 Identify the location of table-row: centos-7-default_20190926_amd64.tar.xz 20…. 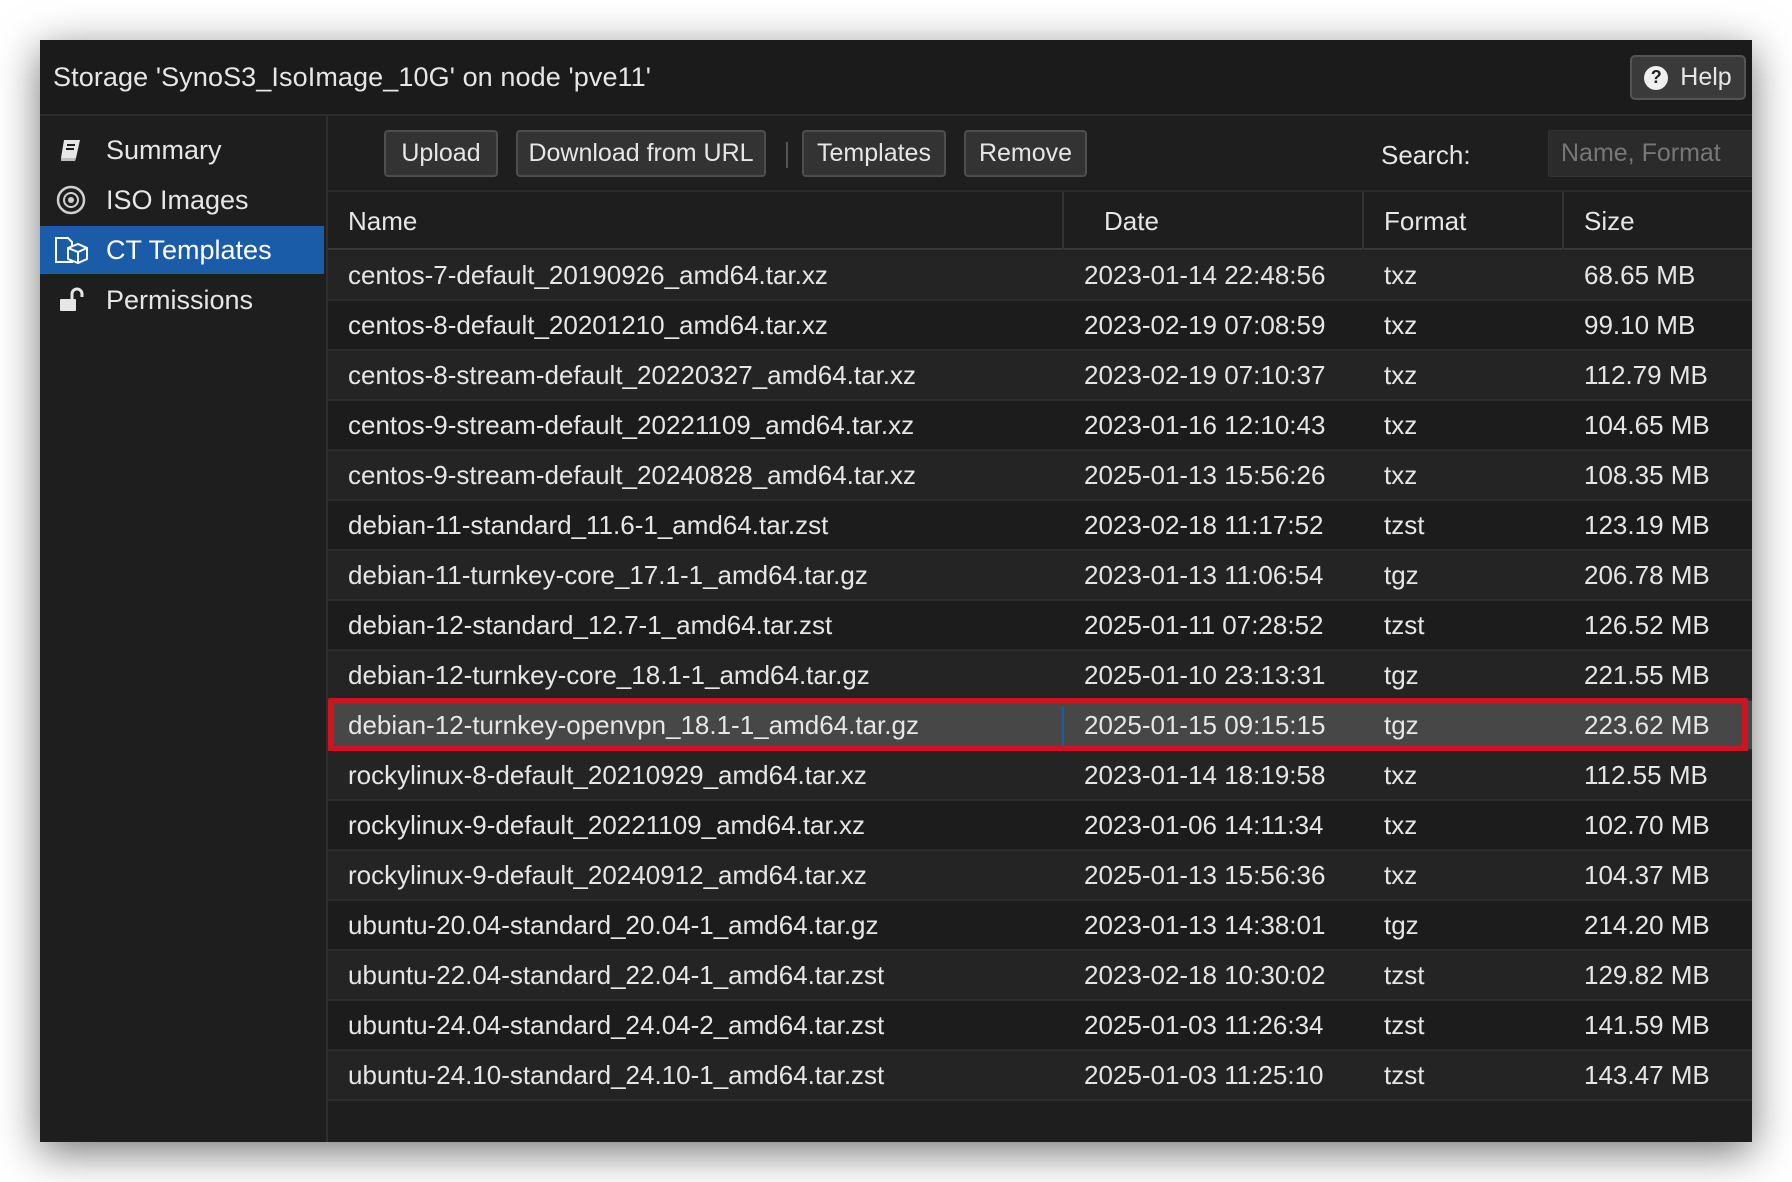
(1040, 276).